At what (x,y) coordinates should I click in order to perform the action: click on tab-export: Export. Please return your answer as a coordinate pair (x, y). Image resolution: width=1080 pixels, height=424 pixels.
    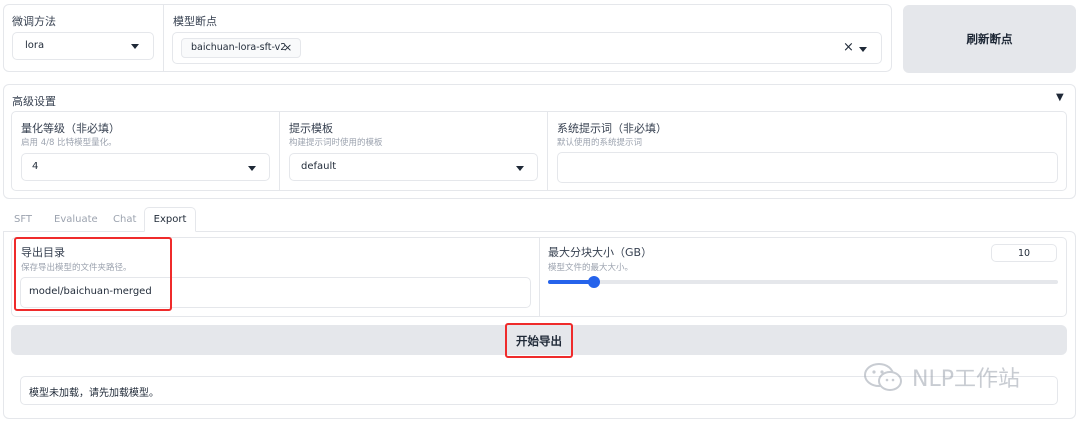
    Looking at the image, I should click on (170, 219).